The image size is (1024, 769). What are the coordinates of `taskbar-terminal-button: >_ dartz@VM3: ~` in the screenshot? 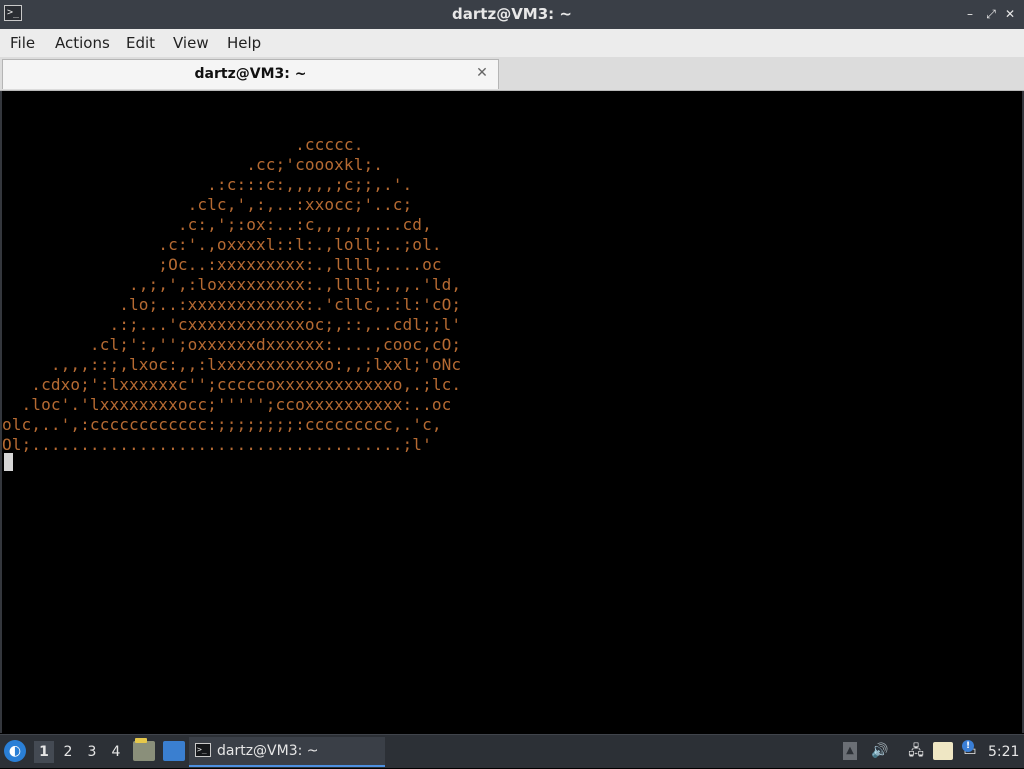 It's located at (287, 752).